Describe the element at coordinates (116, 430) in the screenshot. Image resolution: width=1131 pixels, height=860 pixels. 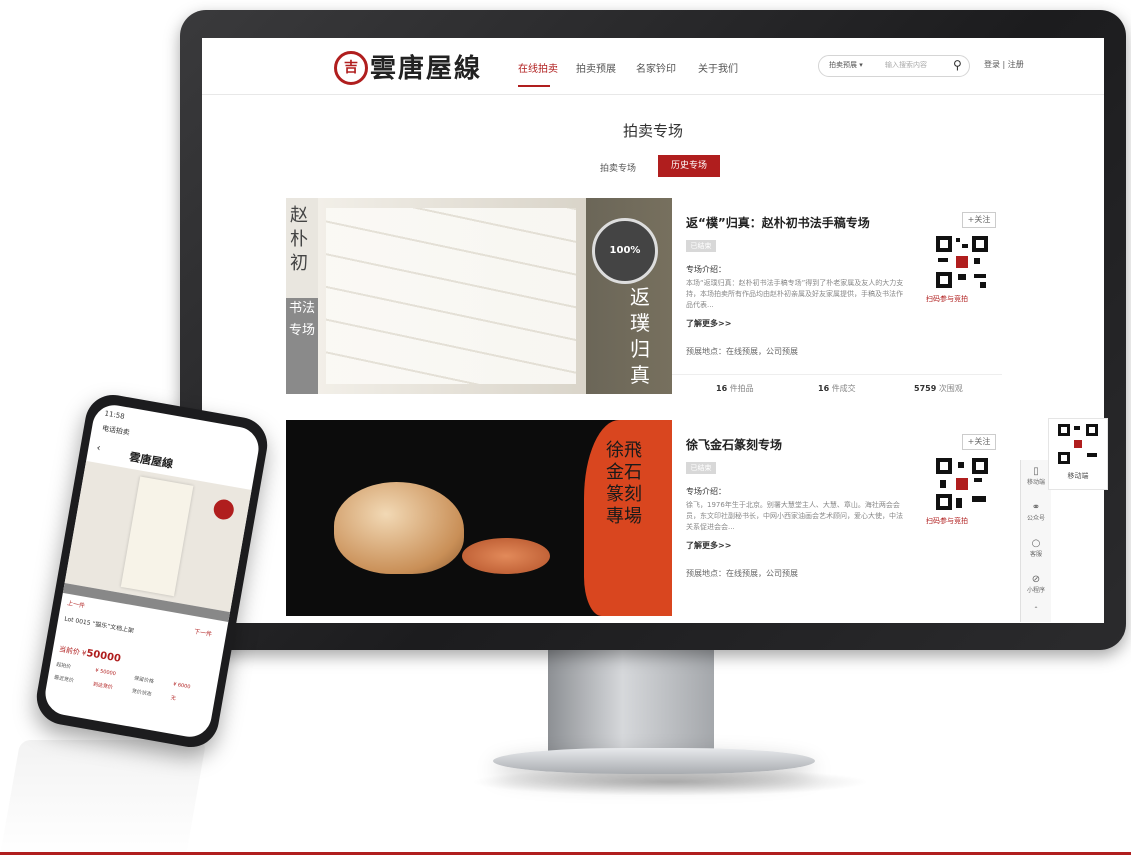
I see `phone-app-title: 电话拍卖` at that location.